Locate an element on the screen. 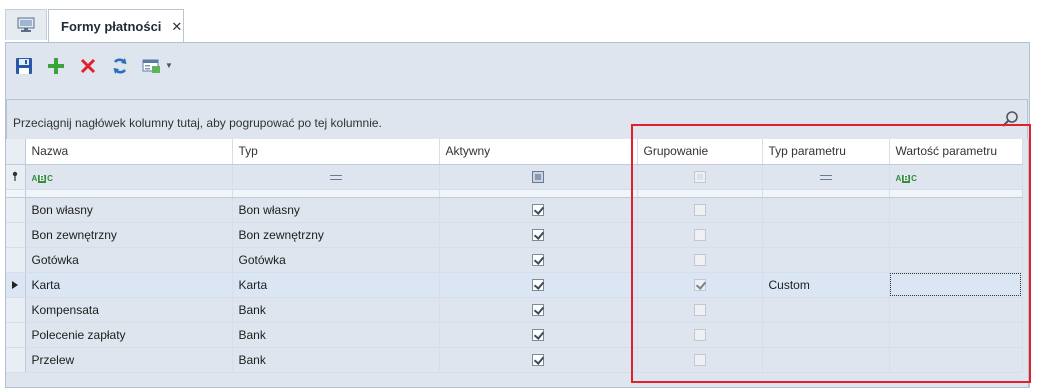  table-row: Karta Karta Custom is located at coordinates (514, 285).